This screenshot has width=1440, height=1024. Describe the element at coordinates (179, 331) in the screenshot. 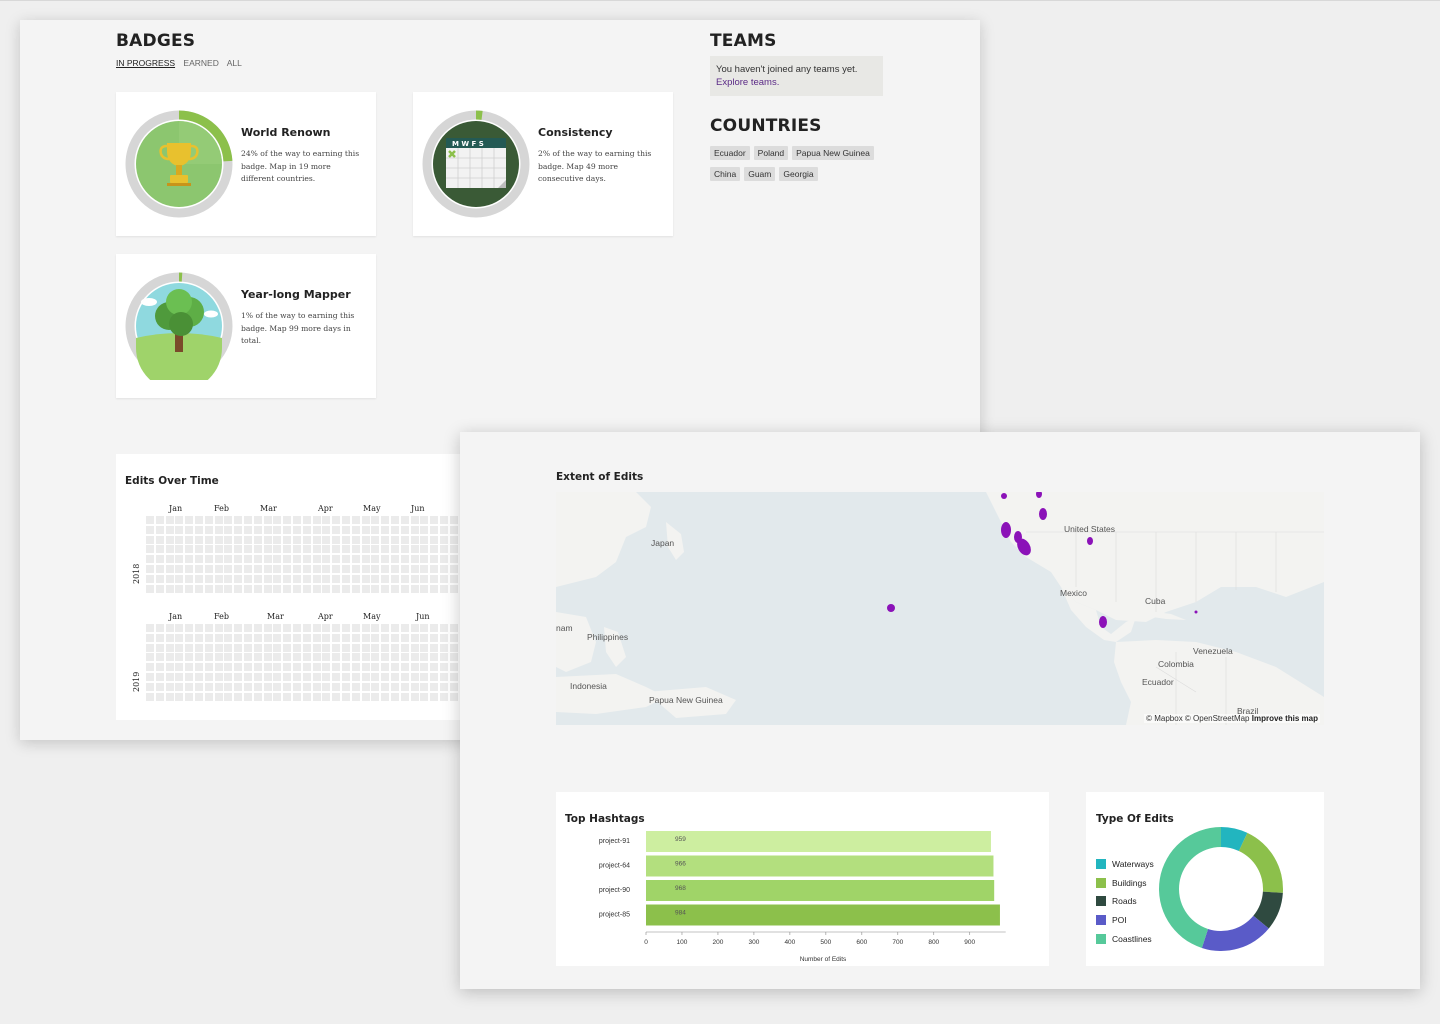

I see `tree-icon` at that location.